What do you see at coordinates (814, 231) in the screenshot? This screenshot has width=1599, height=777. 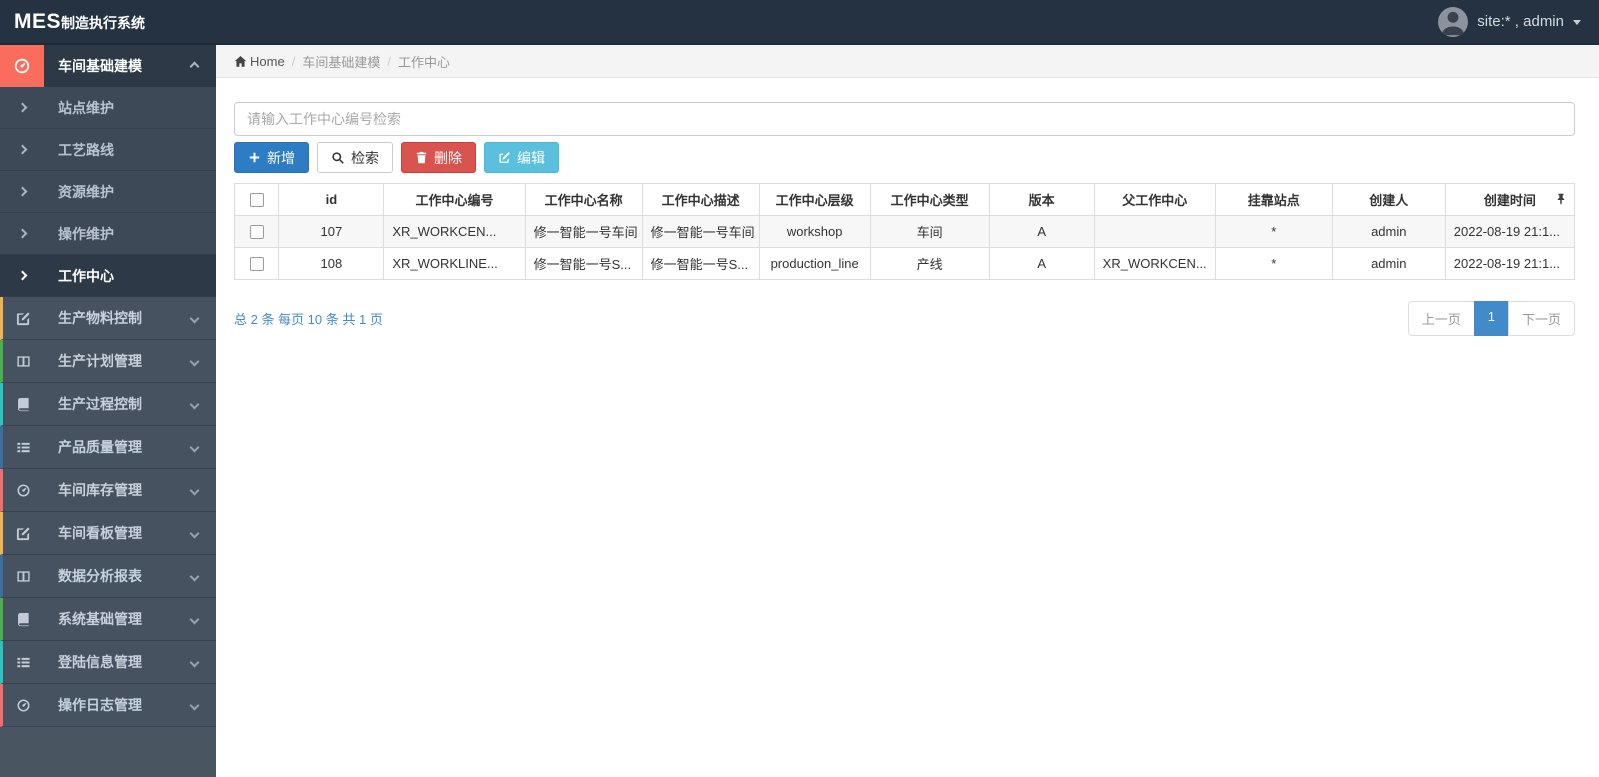 I see `cell-level: workshop` at bounding box center [814, 231].